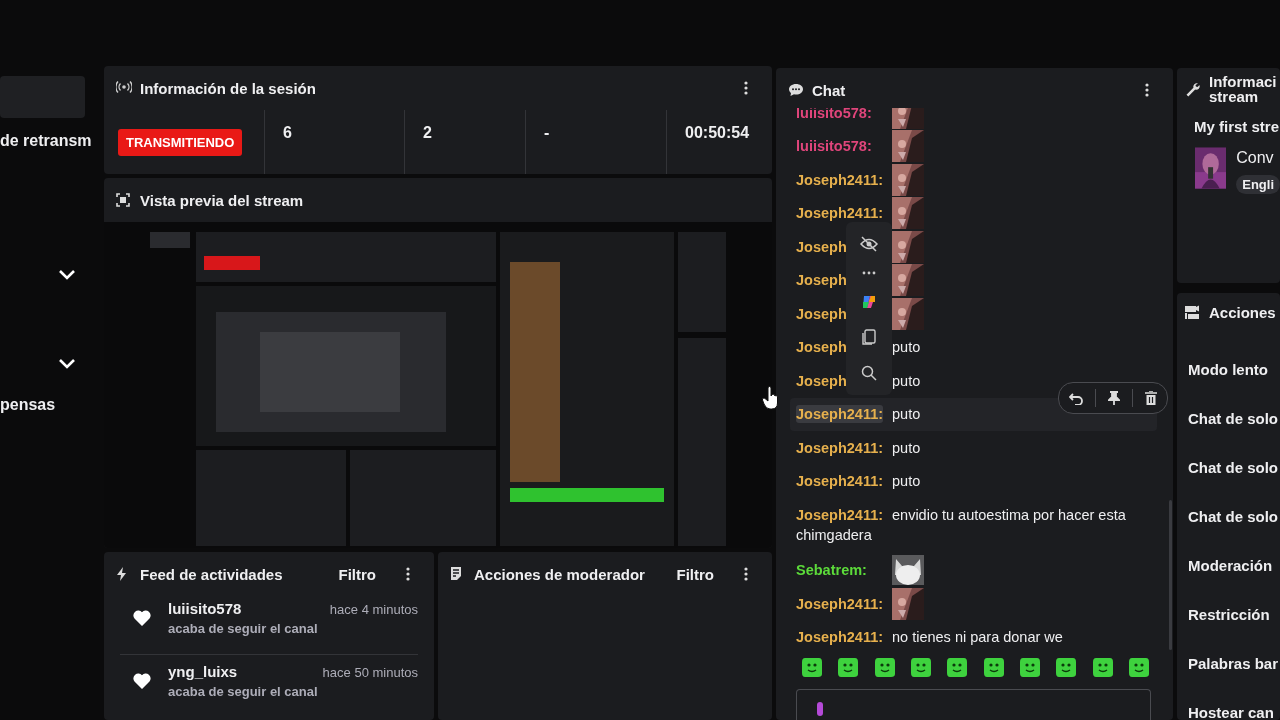 This screenshot has height=720, width=1280. Describe the element at coordinates (796, 90) in the screenshot. I see `chat-icon` at that location.